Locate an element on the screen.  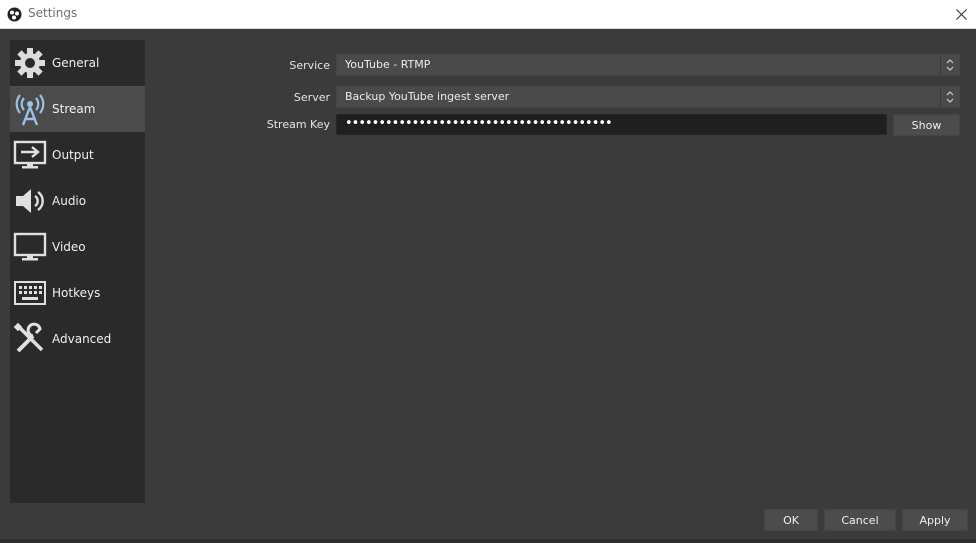
sidebar-item-general: General is located at coordinates (77, 63).